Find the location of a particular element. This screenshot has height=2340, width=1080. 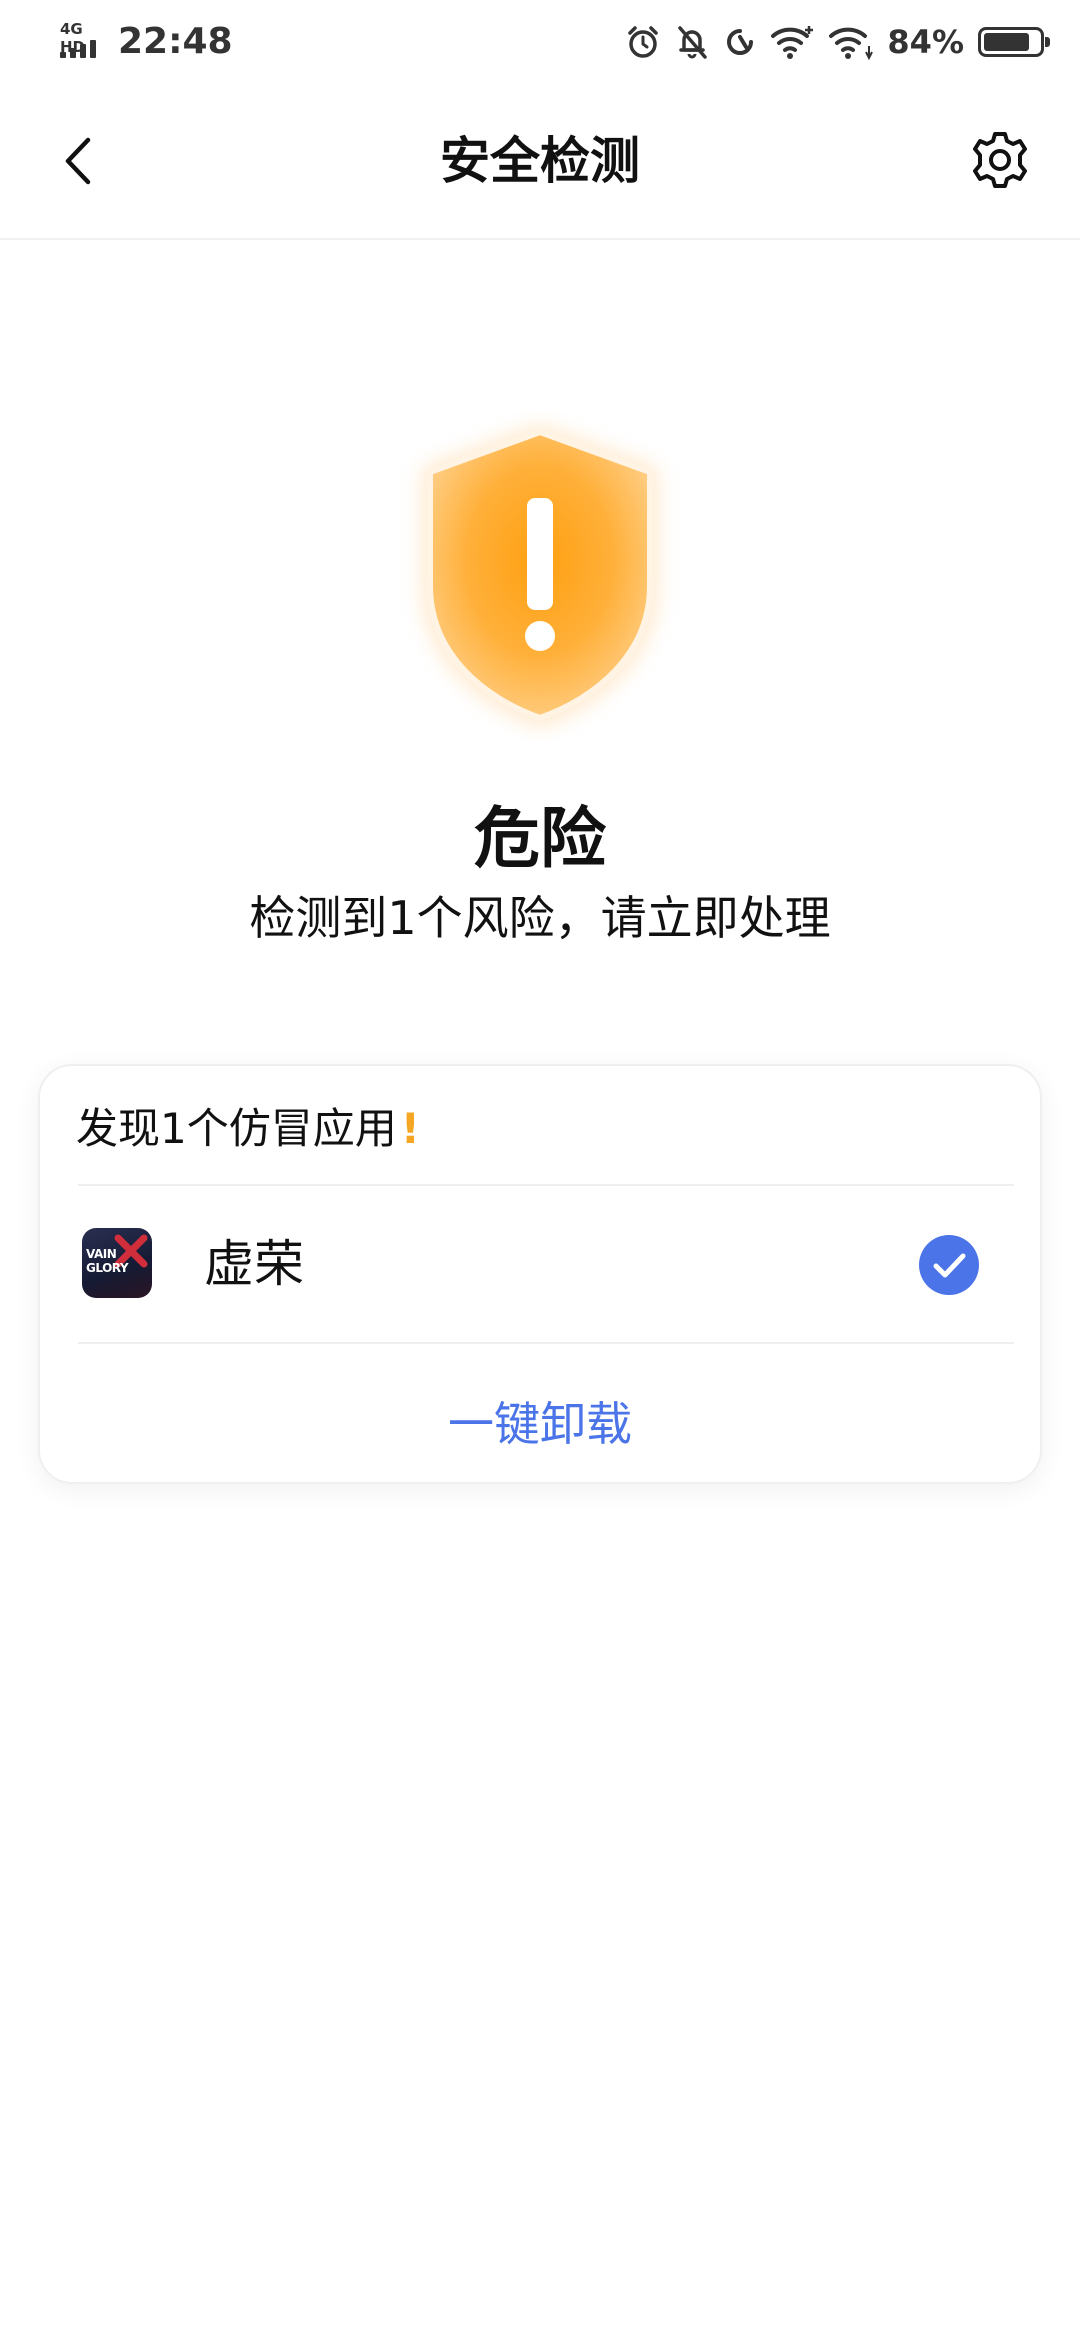

network-indicator: 4G HD is located at coordinates (83, 40).